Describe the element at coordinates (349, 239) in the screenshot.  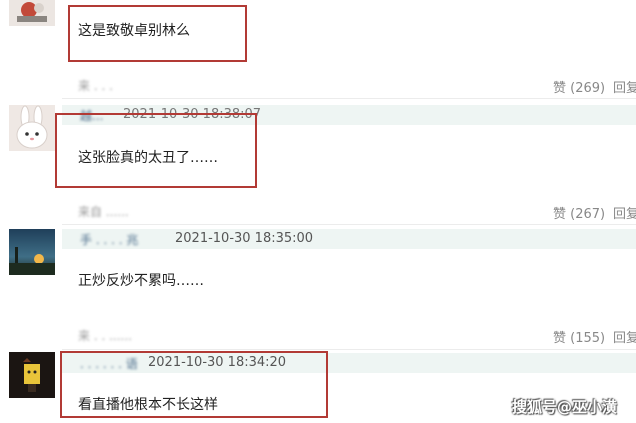
I see `comment-header` at that location.